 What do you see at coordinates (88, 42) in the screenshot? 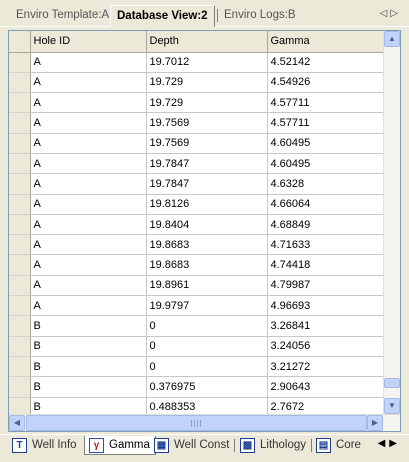
I see `column-header-hole-id: Hole ID` at bounding box center [88, 42].